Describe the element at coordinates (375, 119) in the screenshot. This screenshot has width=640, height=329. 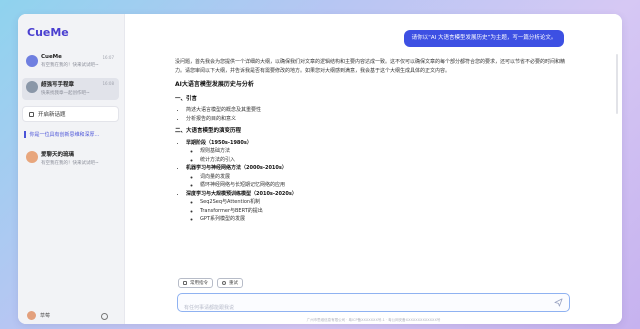
I see `list-item: 分析报告的目的和意义` at that location.